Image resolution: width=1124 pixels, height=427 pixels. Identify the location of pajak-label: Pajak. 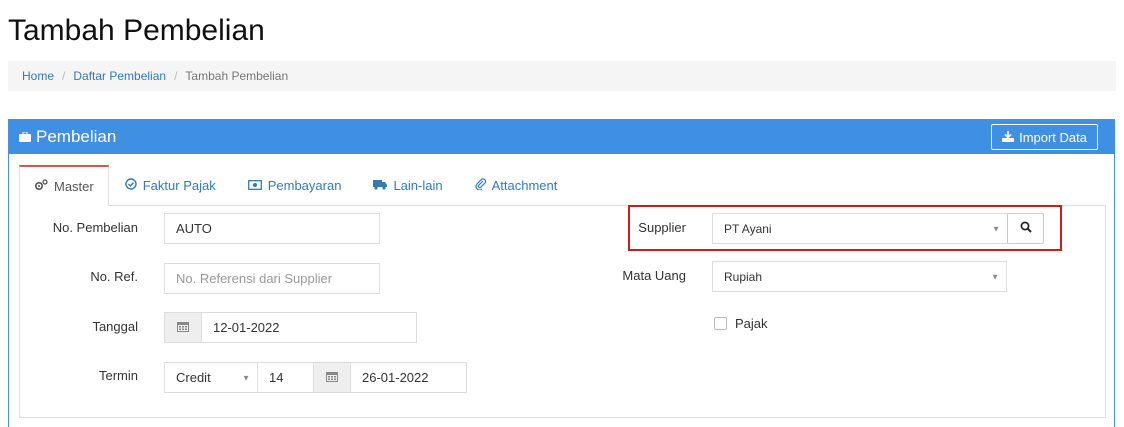
(751, 323).